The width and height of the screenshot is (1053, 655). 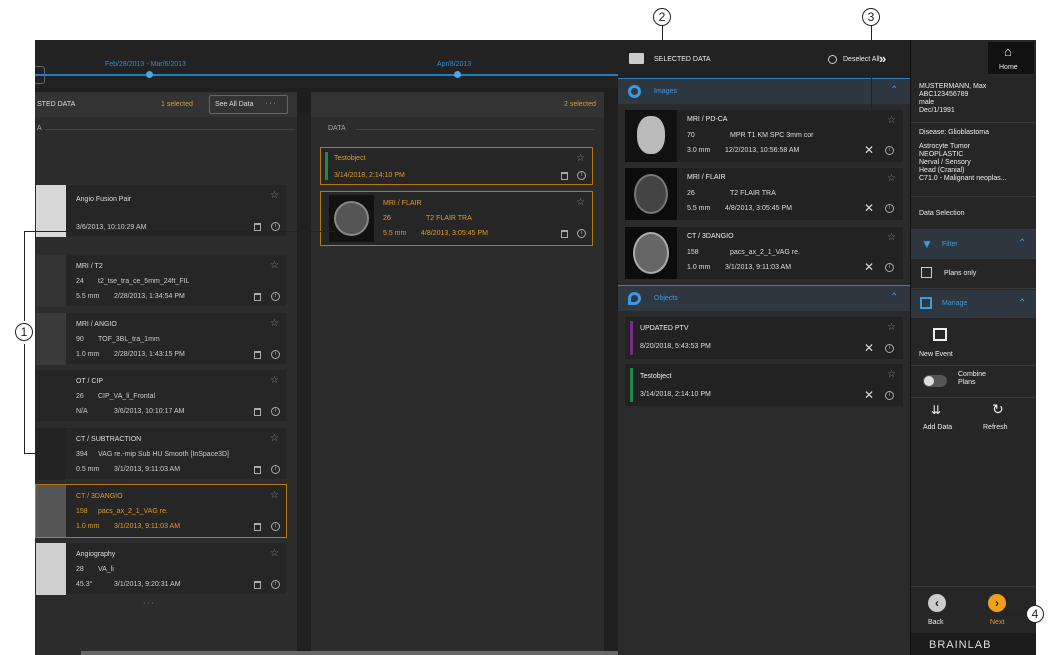 What do you see at coordinates (675, 394) in the screenshot?
I see `object-date: 3/14/2018, 2:14:10 PM` at bounding box center [675, 394].